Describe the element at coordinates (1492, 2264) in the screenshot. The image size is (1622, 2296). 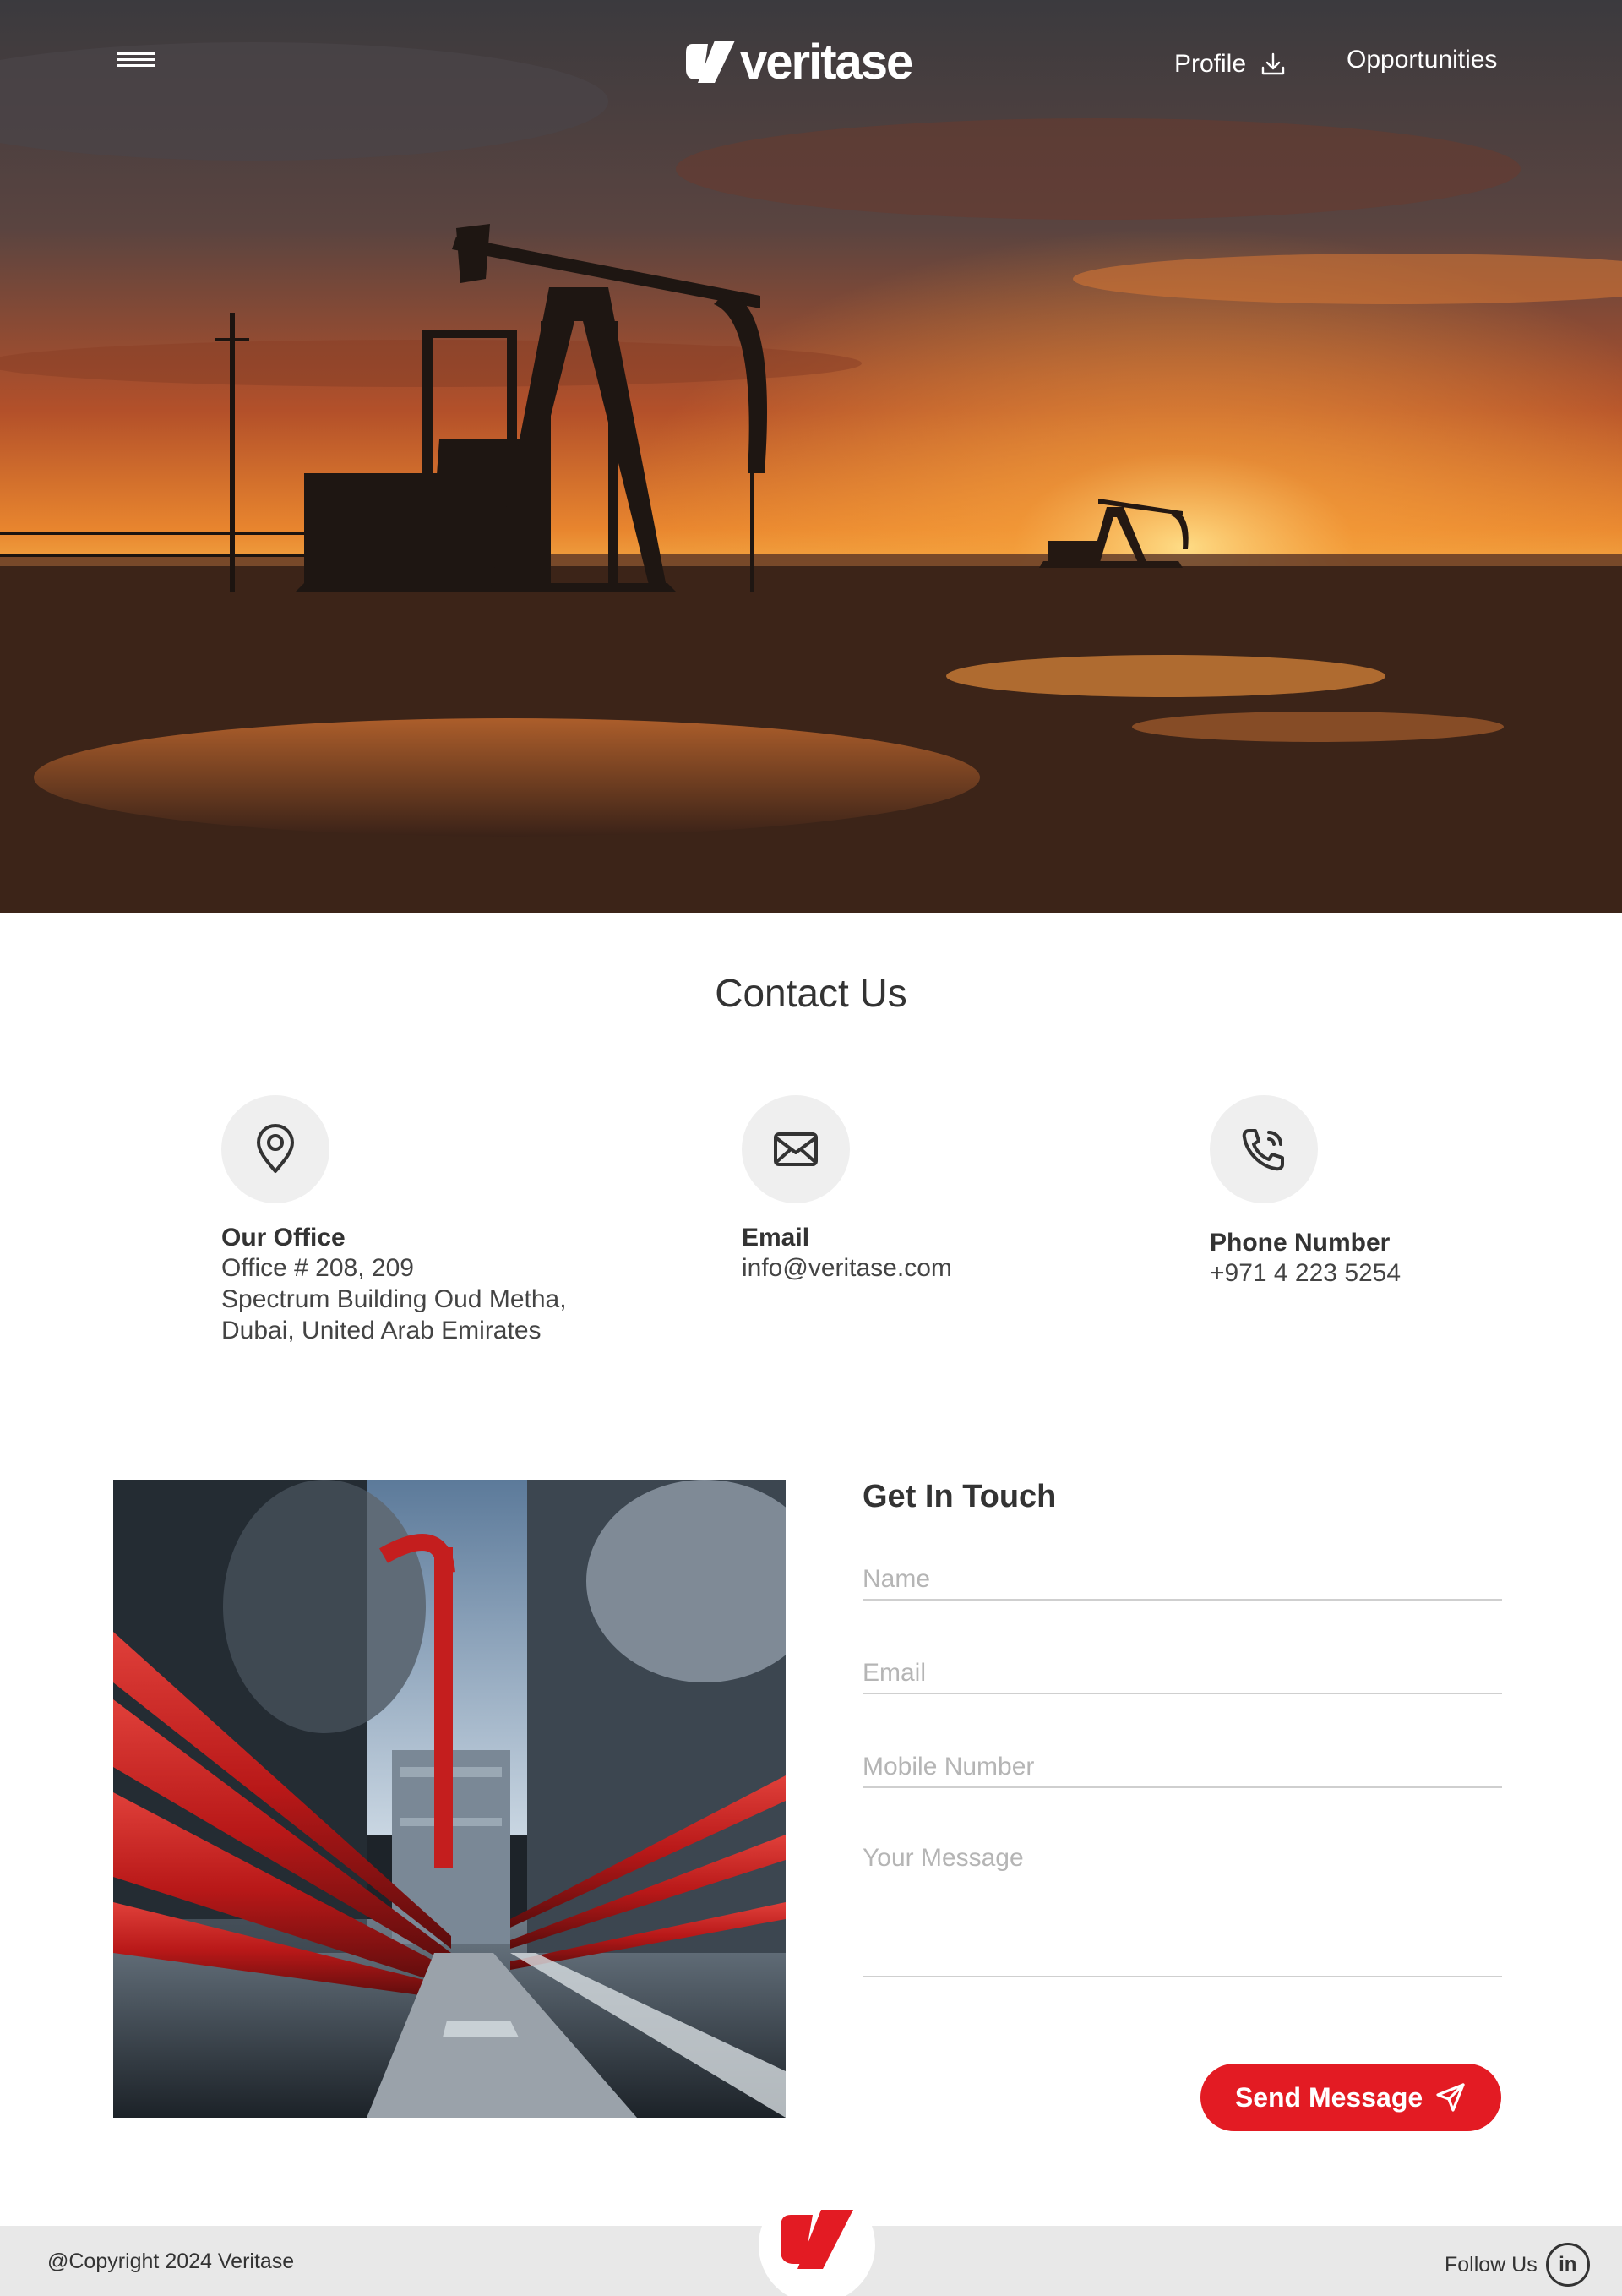
I see `follow-us-label: Follow Us` at that location.